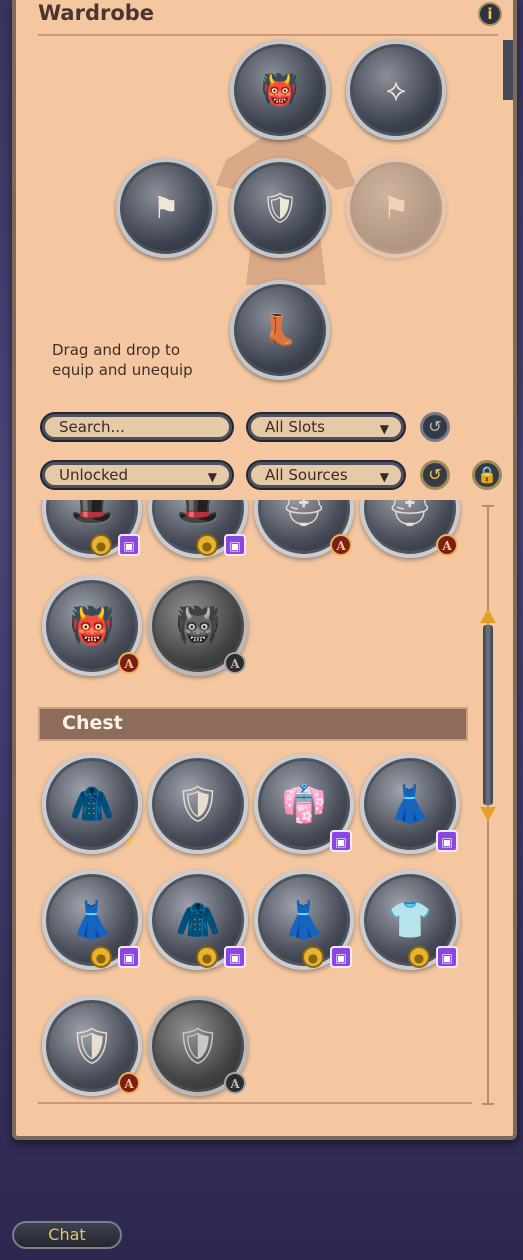 Image resolution: width=523 pixels, height=1260 pixels. What do you see at coordinates (253, 724) in the screenshot?
I see `section-header-chest: Chest` at bounding box center [253, 724].